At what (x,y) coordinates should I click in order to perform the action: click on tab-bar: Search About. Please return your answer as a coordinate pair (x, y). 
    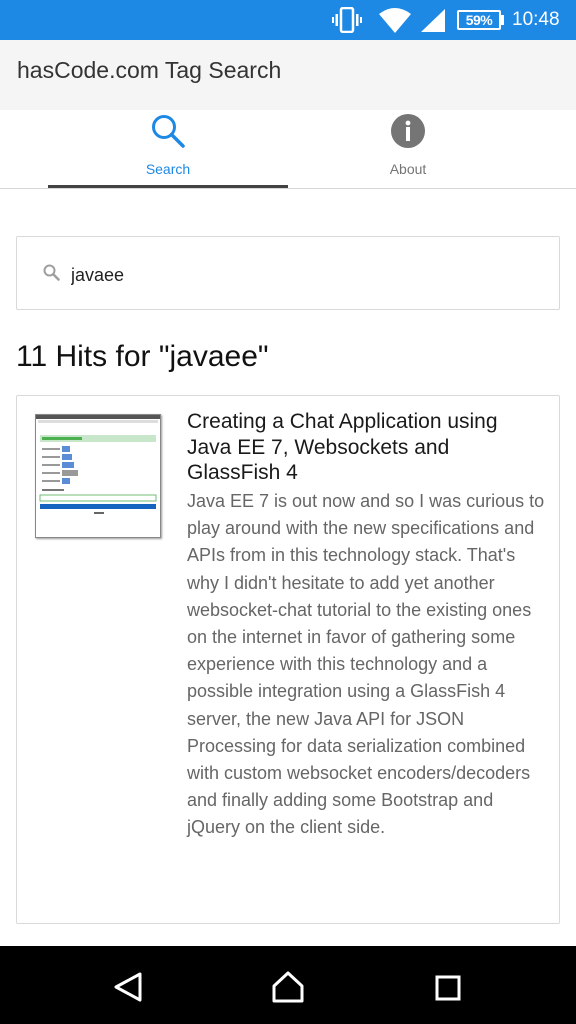
    Looking at the image, I should click on (288, 149).